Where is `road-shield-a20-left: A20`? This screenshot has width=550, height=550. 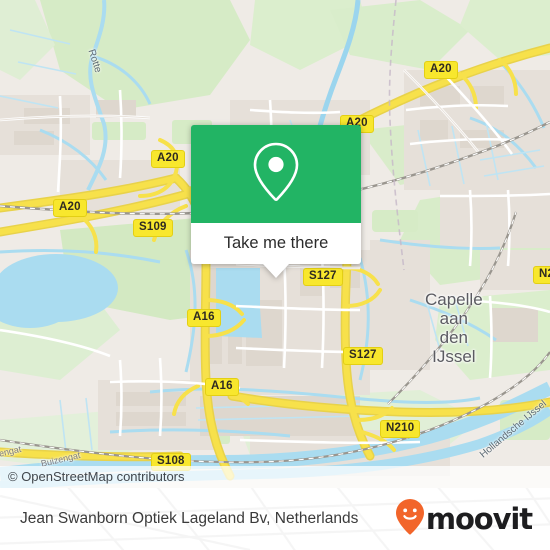 road-shield-a20-left: A20 is located at coordinates (70, 208).